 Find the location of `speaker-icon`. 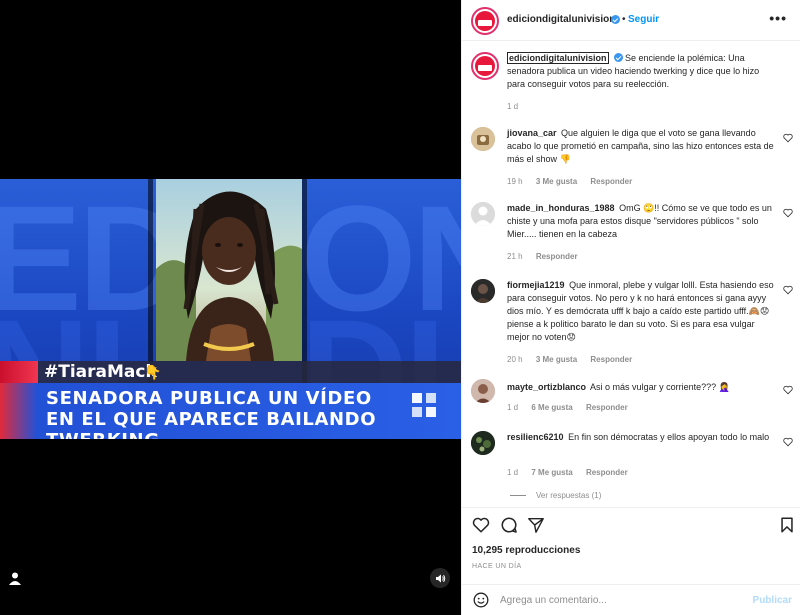

speaker-icon is located at coordinates (440, 578).